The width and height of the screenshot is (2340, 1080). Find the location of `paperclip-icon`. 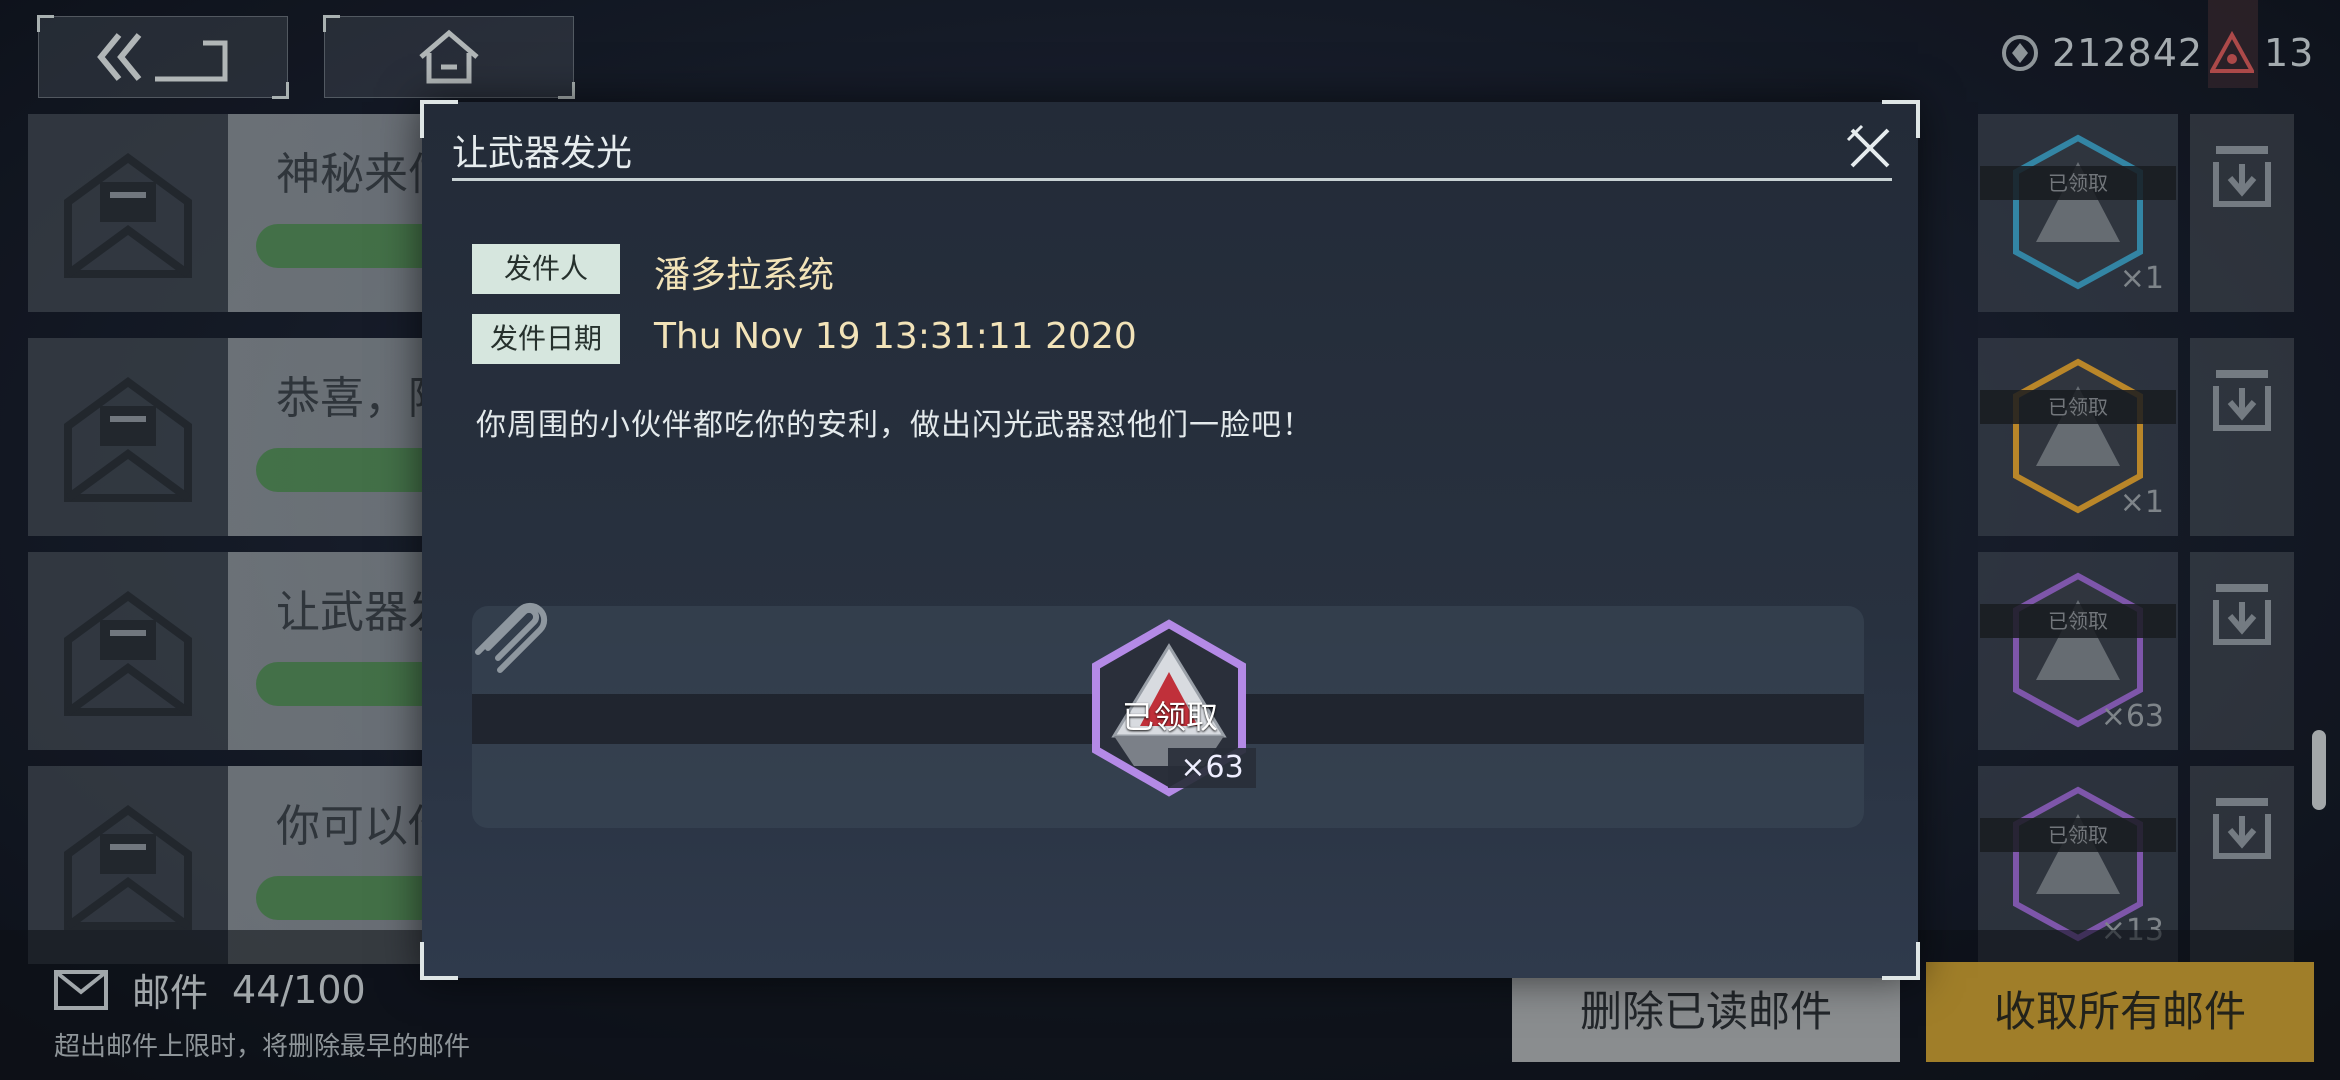

paperclip-icon is located at coordinates (511, 637).